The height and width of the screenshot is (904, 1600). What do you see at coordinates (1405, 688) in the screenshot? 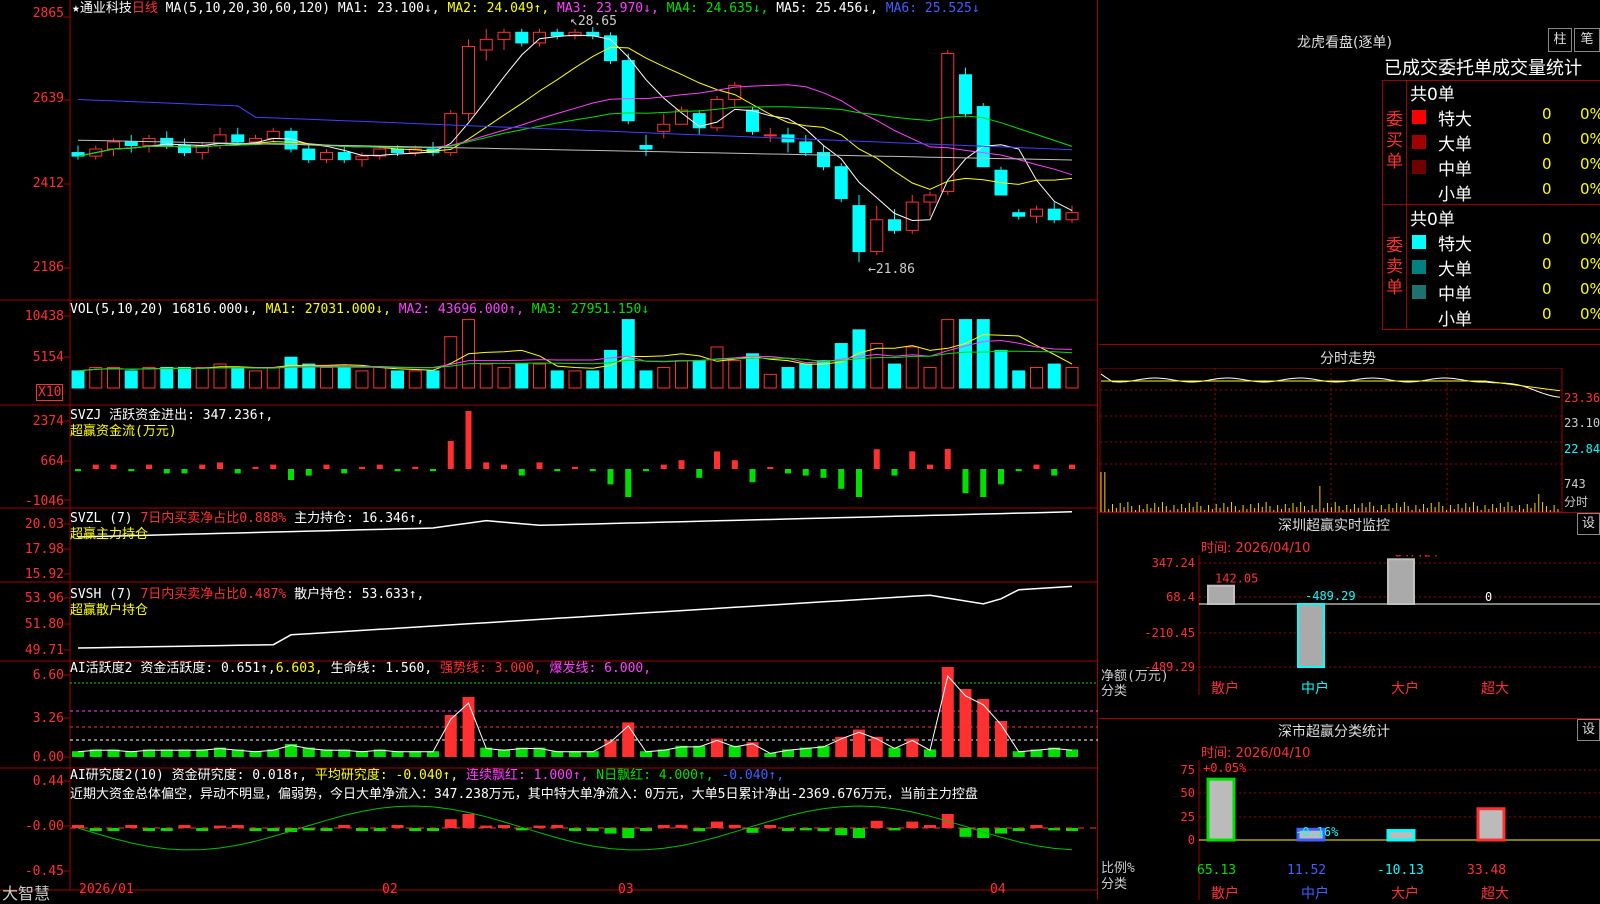
I see `sz-category: 大户` at bounding box center [1405, 688].